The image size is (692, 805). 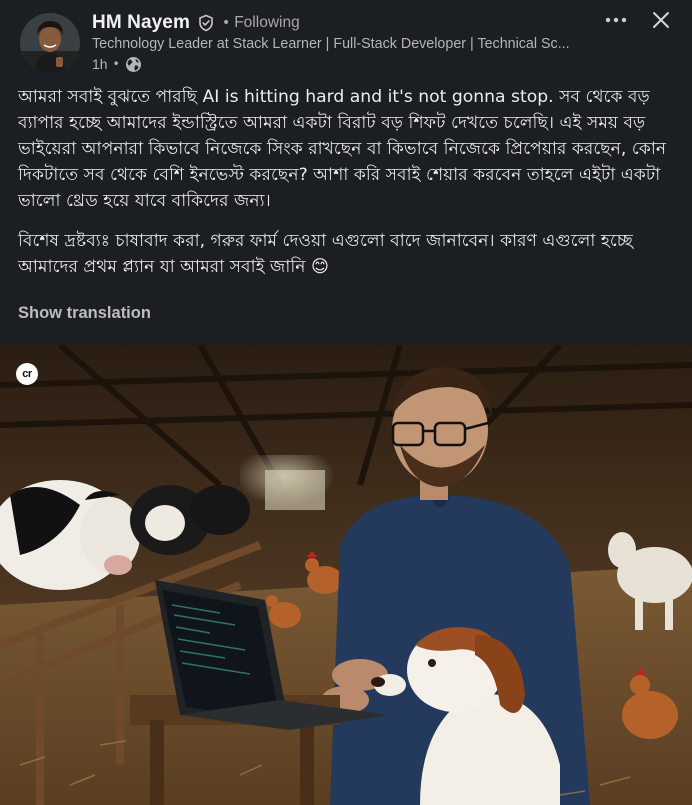 What do you see at coordinates (50, 43) in the screenshot?
I see `author-avatar` at bounding box center [50, 43].